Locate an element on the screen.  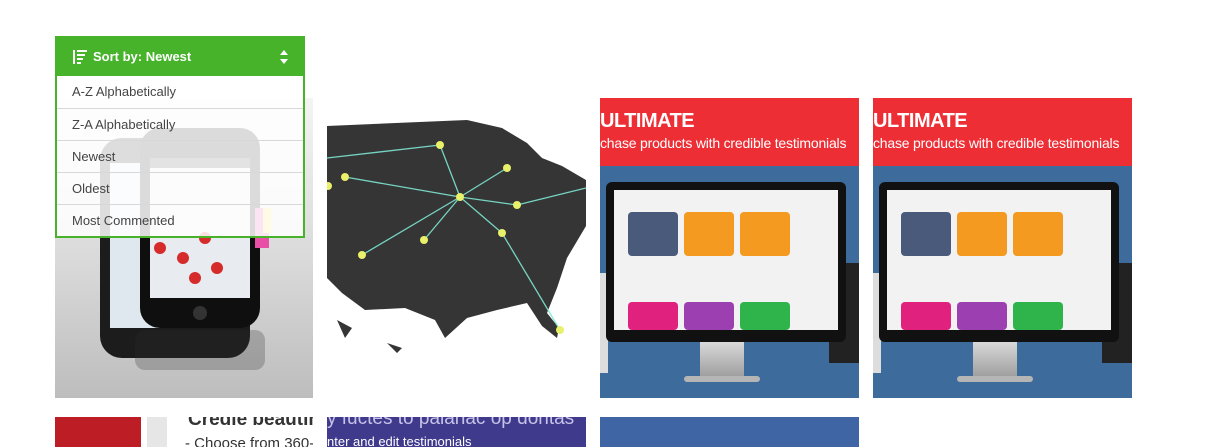
sort-option-most-commented: Most Commented is located at coordinates (180, 219).